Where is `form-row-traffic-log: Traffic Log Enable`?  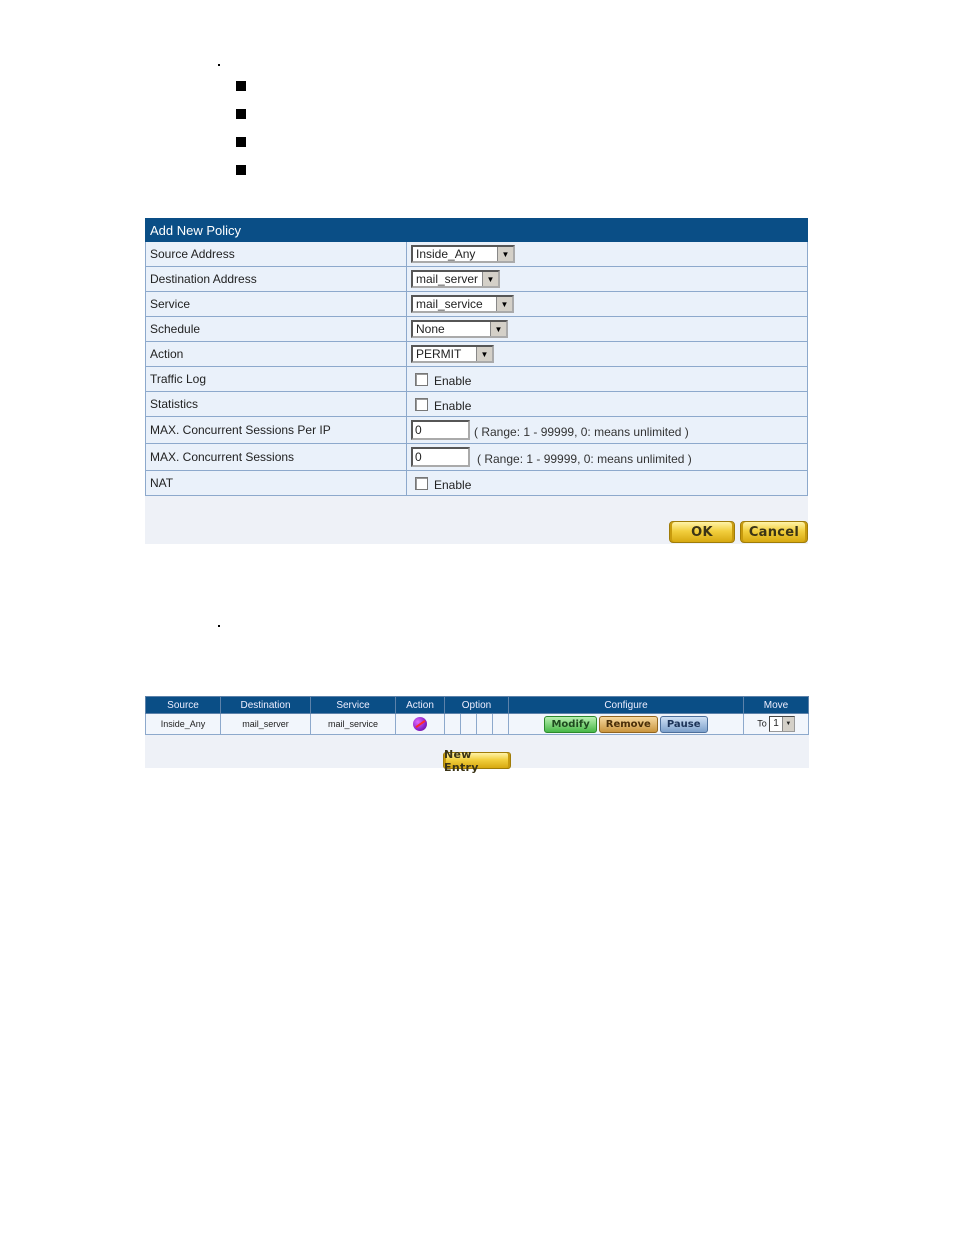 form-row-traffic-log: Traffic Log Enable is located at coordinates (476, 379).